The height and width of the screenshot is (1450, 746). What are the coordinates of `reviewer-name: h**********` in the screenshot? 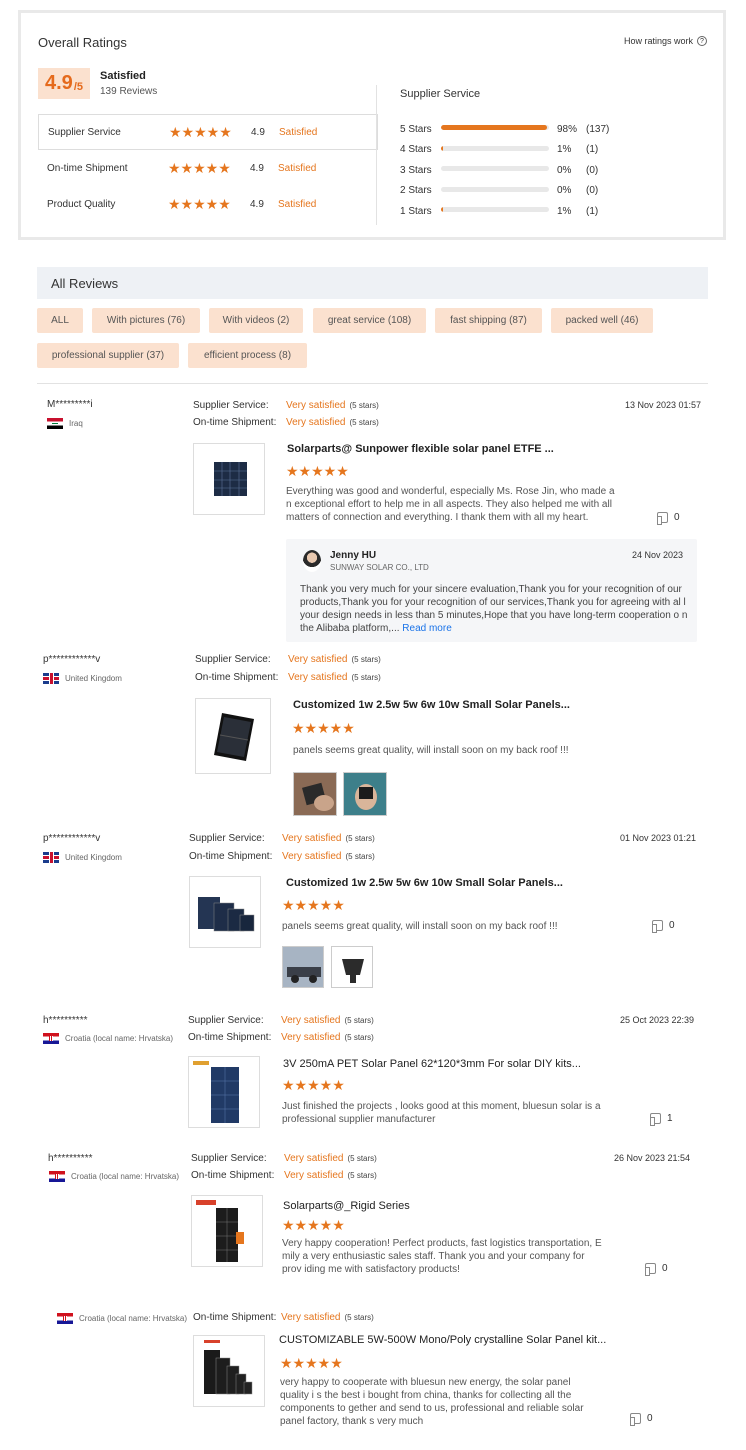 It's located at (70, 1158).